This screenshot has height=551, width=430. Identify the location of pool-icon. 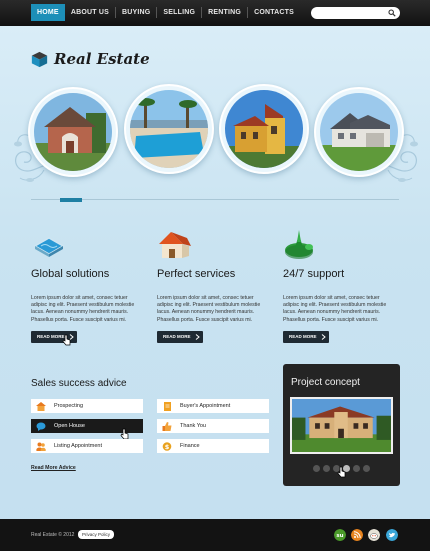
(49, 247).